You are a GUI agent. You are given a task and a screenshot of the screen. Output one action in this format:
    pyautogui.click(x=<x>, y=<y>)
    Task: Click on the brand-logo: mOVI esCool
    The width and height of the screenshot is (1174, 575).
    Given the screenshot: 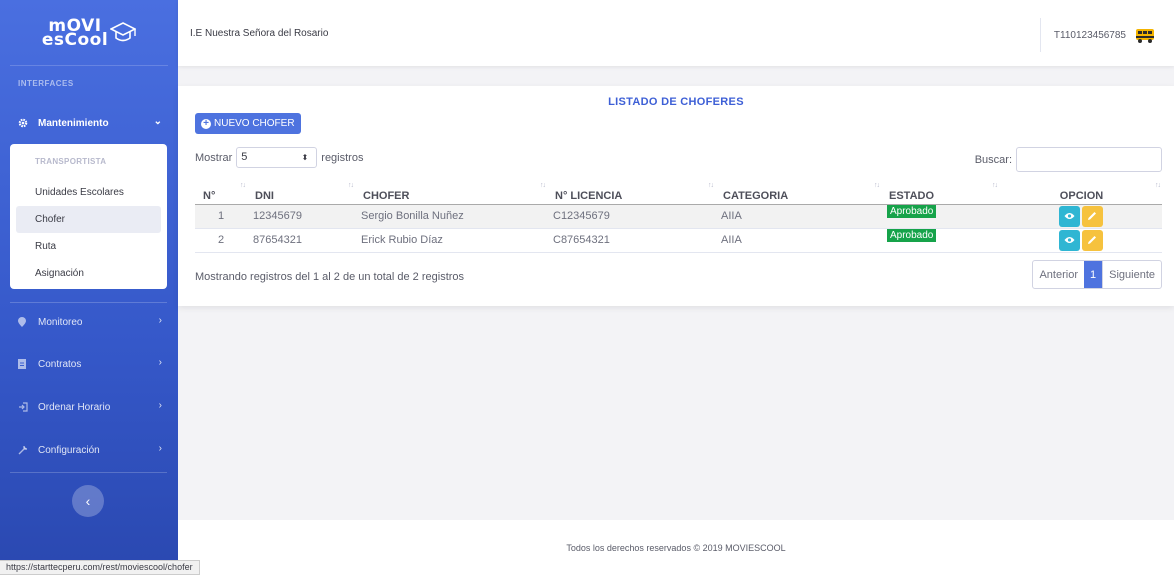 What is the action you would take?
    pyautogui.click(x=89, y=32)
    